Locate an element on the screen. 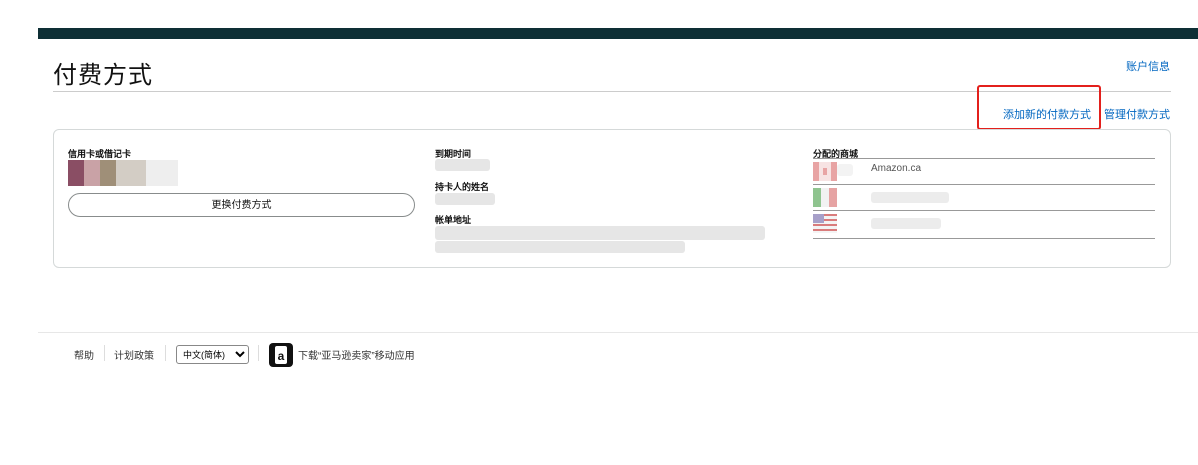 The width and height of the screenshot is (1198, 465). flag-blur is located at coordinates (845, 170).